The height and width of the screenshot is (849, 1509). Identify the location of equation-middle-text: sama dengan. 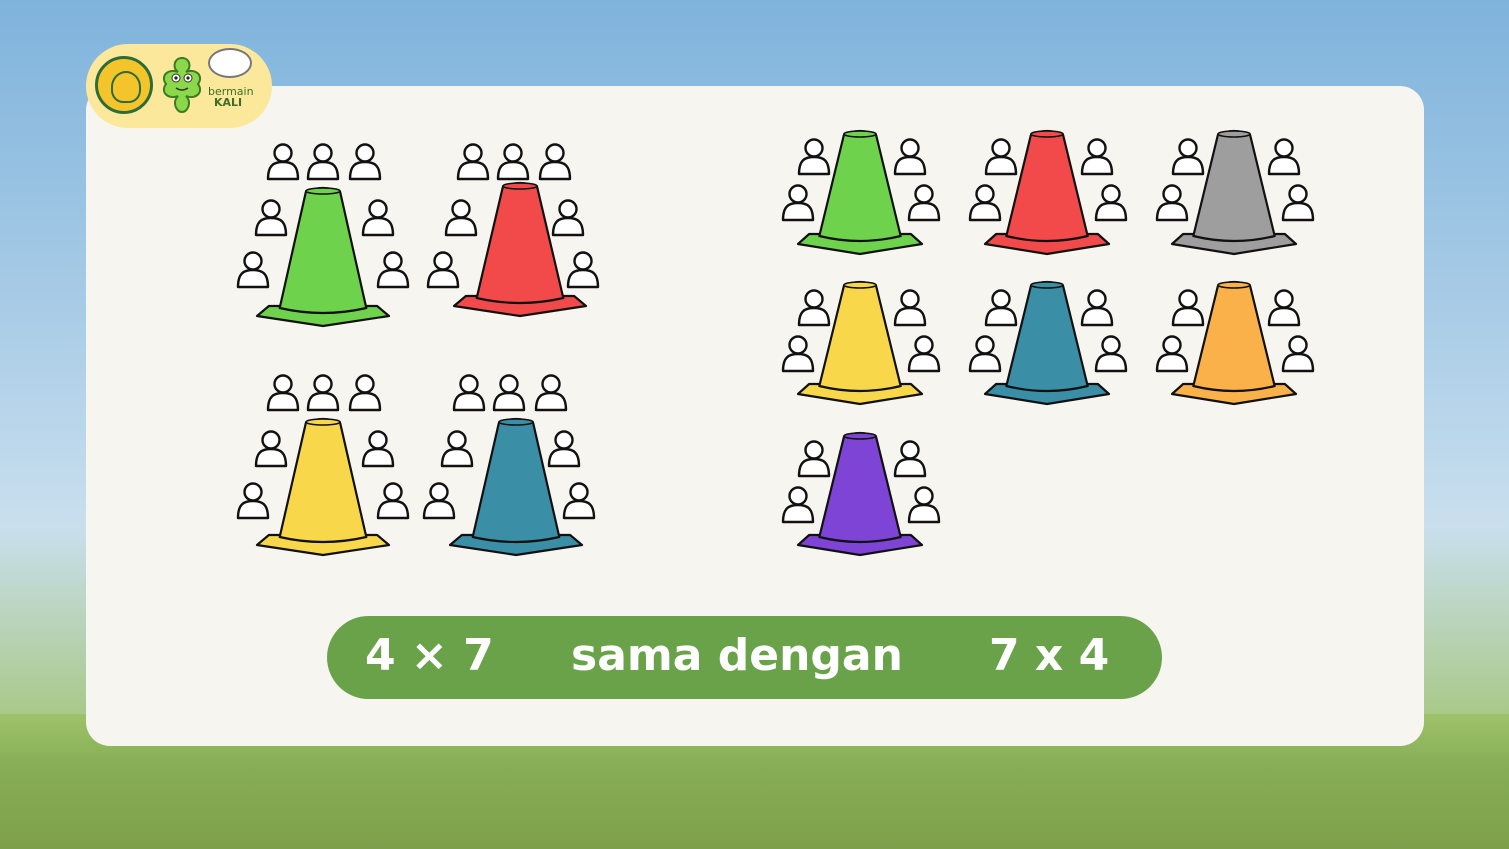
(737, 655).